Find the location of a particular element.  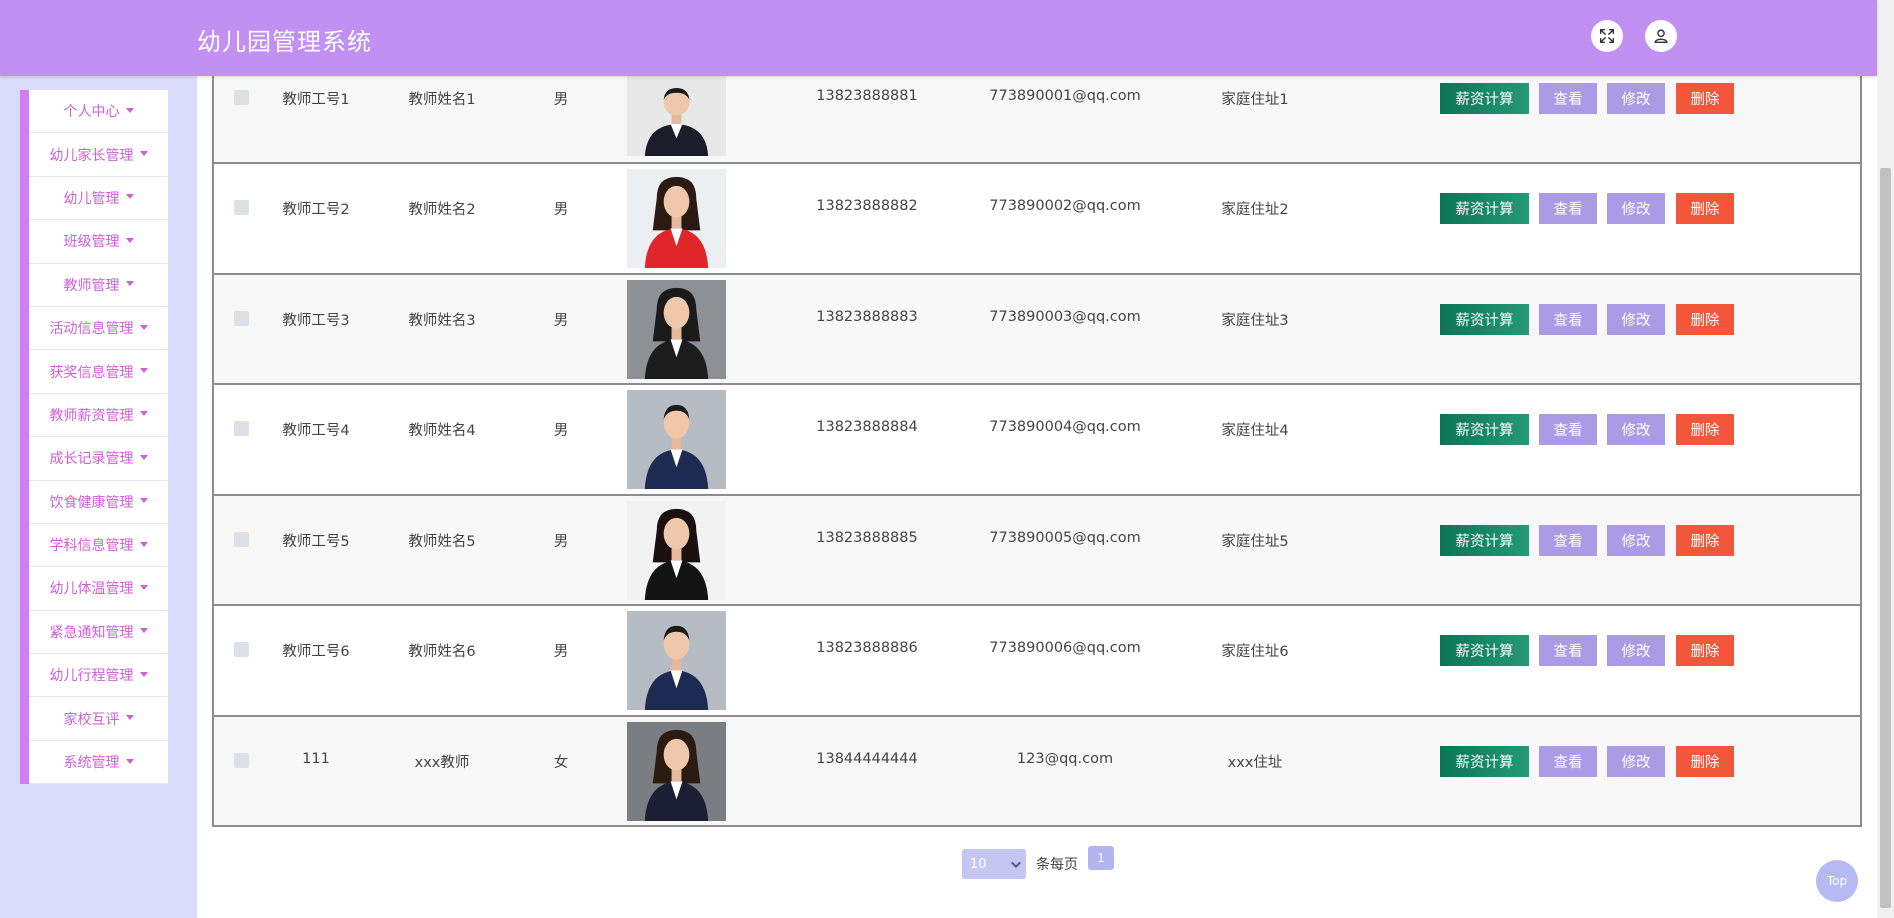

sidebar-item: 获奖信息管理 is located at coordinates (98, 372).